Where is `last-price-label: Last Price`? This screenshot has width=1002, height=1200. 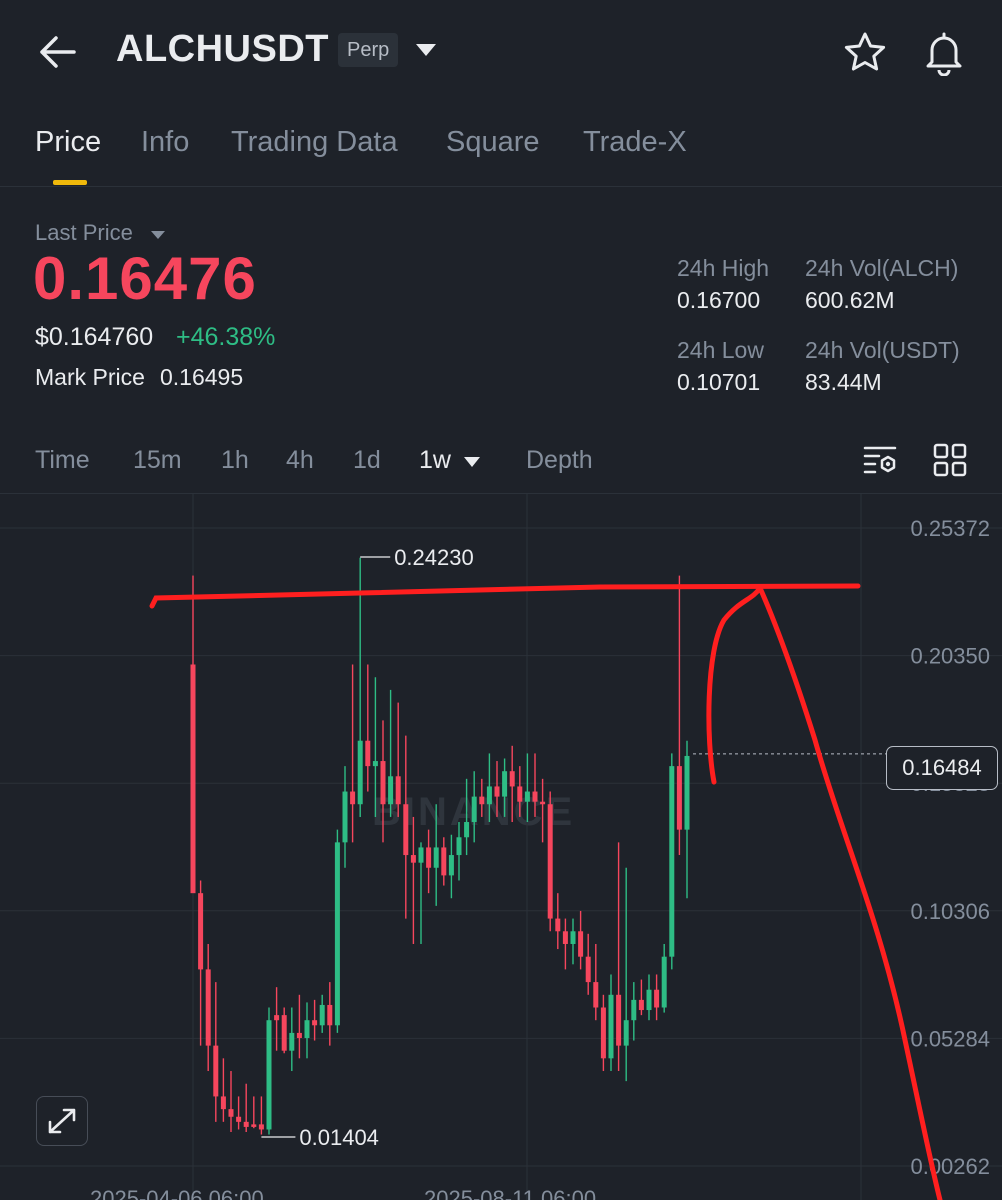 last-price-label: Last Price is located at coordinates (84, 233).